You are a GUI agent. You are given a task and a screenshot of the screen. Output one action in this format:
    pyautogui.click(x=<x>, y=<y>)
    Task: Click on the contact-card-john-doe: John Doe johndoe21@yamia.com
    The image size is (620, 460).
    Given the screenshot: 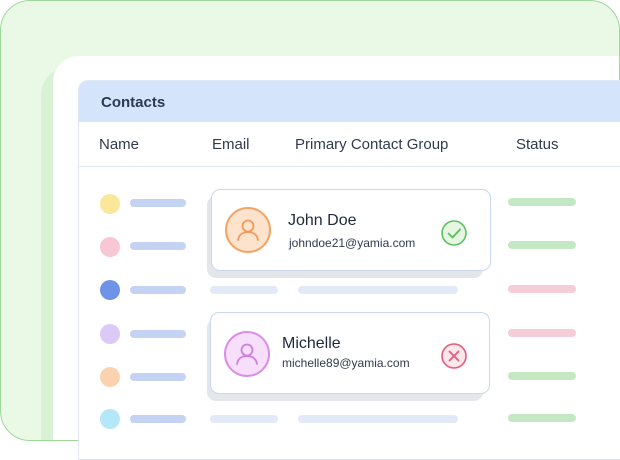 What is the action you would take?
    pyautogui.click(x=351, y=230)
    